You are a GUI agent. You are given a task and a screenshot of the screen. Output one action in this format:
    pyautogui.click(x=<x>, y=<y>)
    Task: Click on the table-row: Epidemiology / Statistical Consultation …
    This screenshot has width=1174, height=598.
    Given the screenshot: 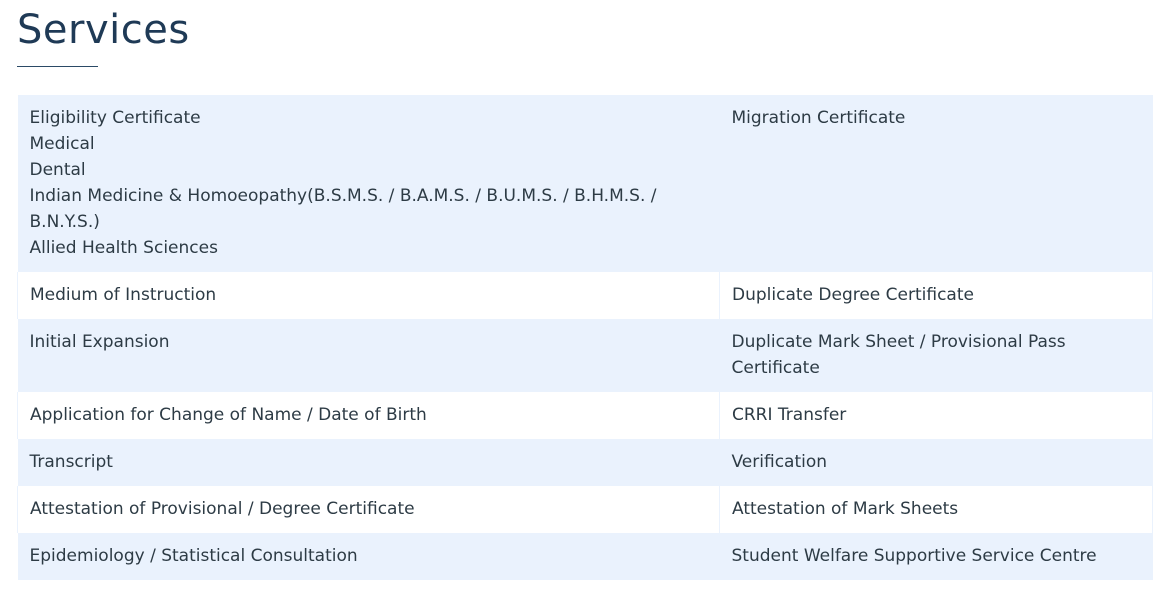 What is the action you would take?
    pyautogui.click(x=585, y=556)
    